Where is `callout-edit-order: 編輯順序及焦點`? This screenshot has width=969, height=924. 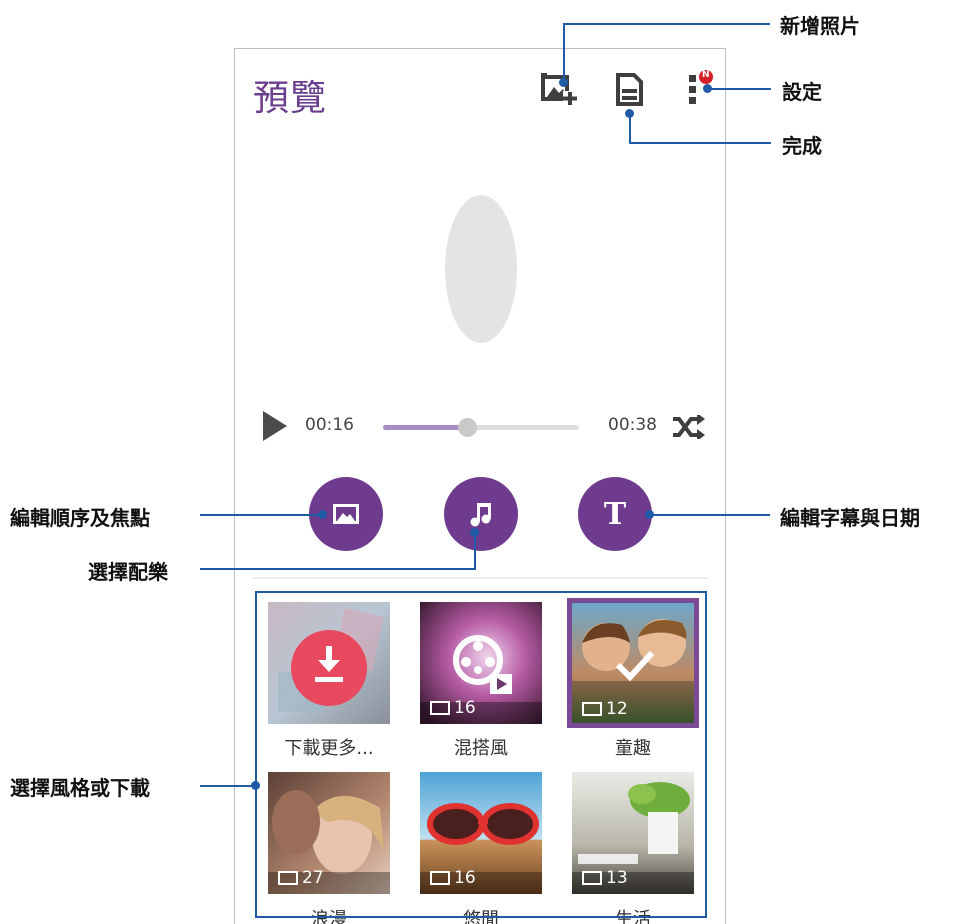 callout-edit-order: 編輯順序及焦點 is located at coordinates (80, 518).